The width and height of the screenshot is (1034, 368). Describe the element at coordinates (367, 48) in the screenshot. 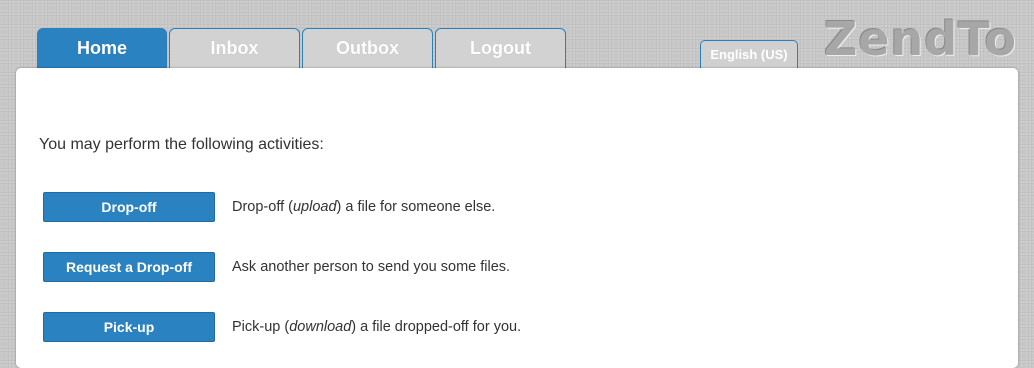

I see `tab-outbox: Outbox` at that location.